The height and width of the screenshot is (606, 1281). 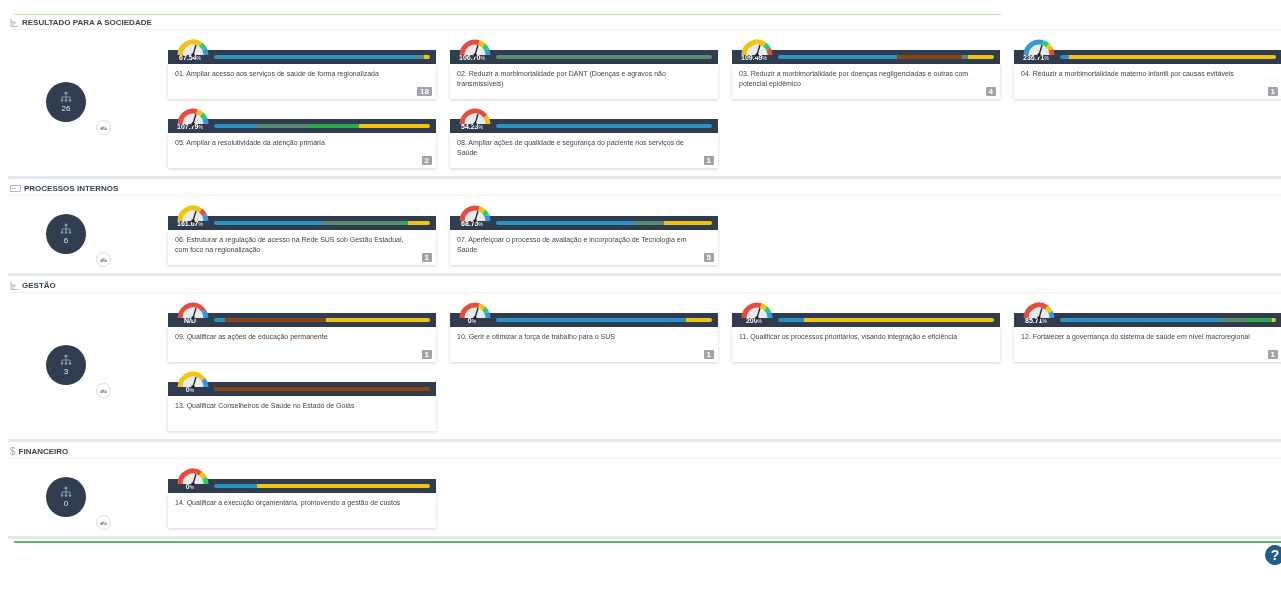 What do you see at coordinates (15, 188) in the screenshot?
I see `card-icon` at bounding box center [15, 188].